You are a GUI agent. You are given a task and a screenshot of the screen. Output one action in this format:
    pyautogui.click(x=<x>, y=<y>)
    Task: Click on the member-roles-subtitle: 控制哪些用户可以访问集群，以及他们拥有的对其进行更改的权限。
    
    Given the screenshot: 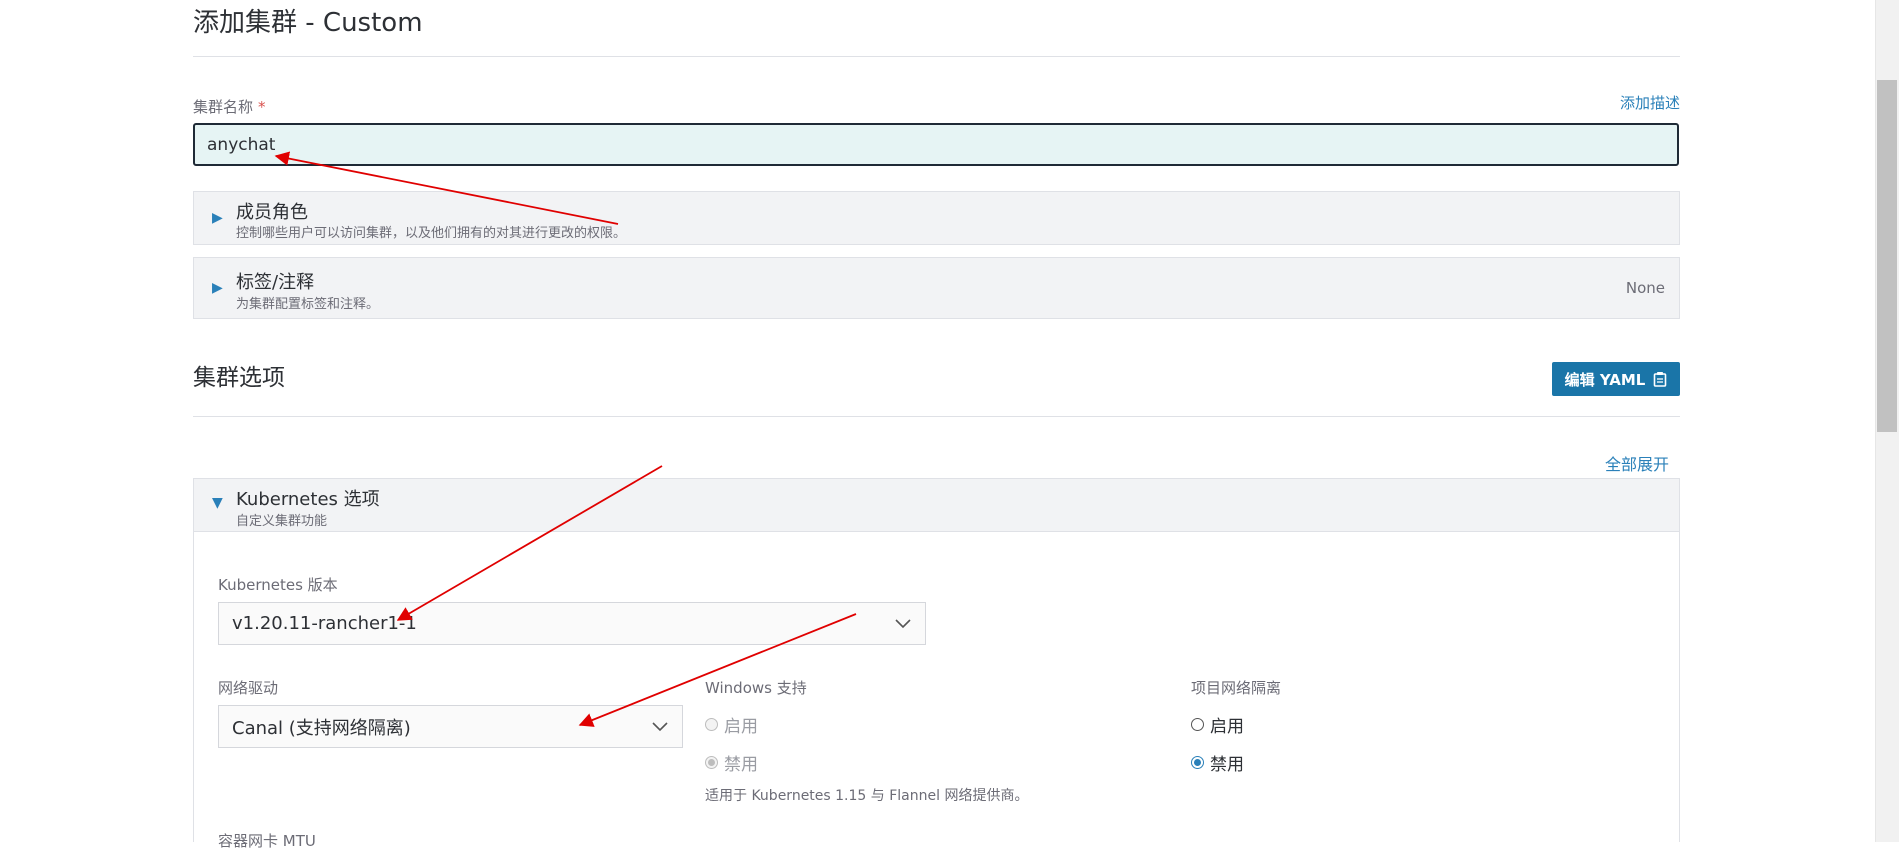 What is the action you would take?
    pyautogui.click(x=431, y=233)
    